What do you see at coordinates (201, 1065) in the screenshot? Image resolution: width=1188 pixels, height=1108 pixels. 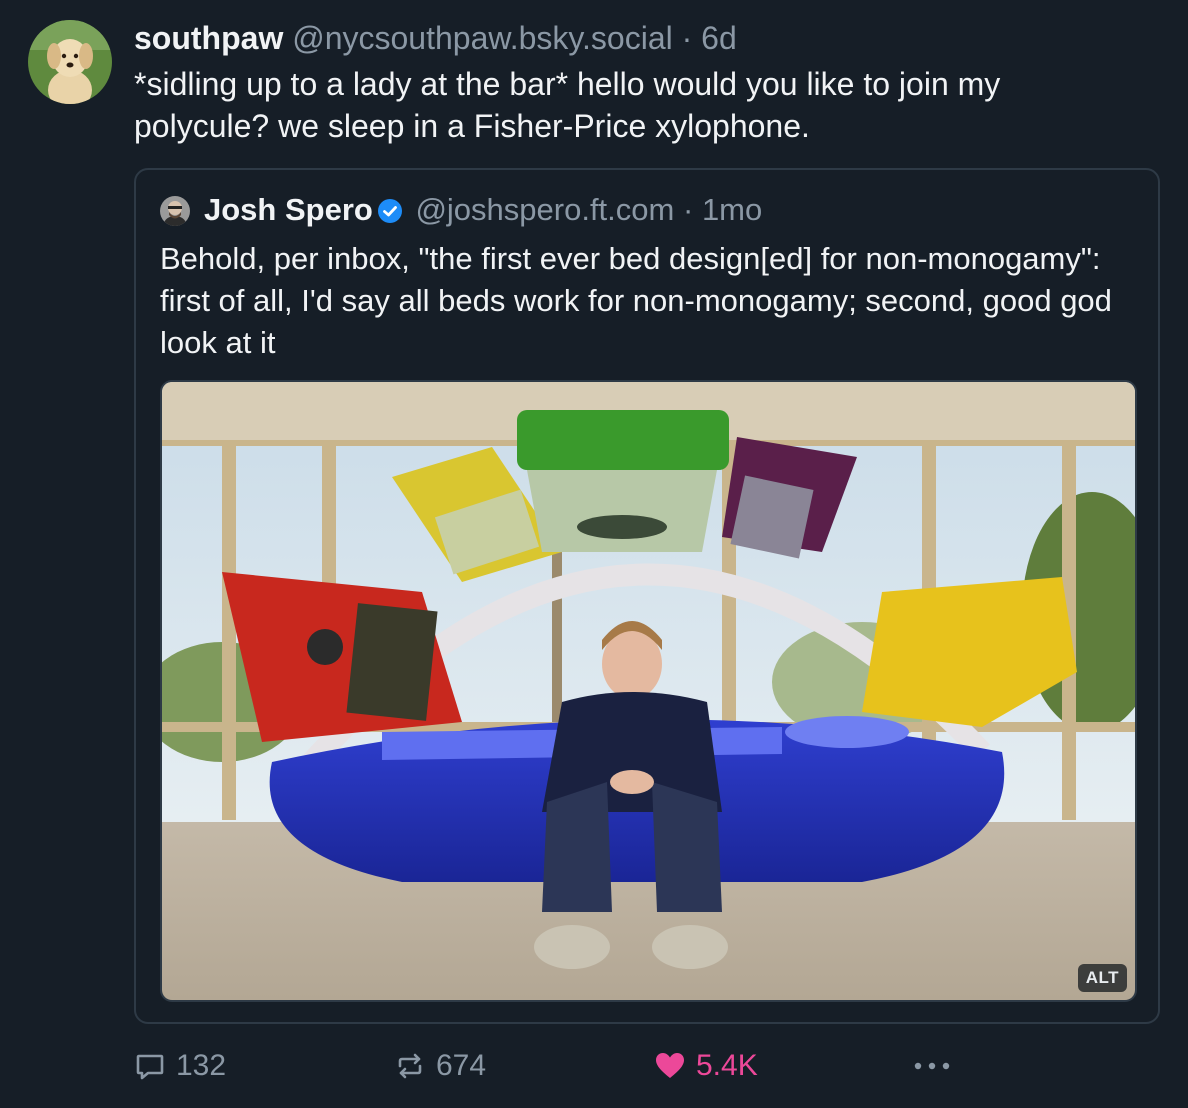 I see `reply-count: 132` at bounding box center [201, 1065].